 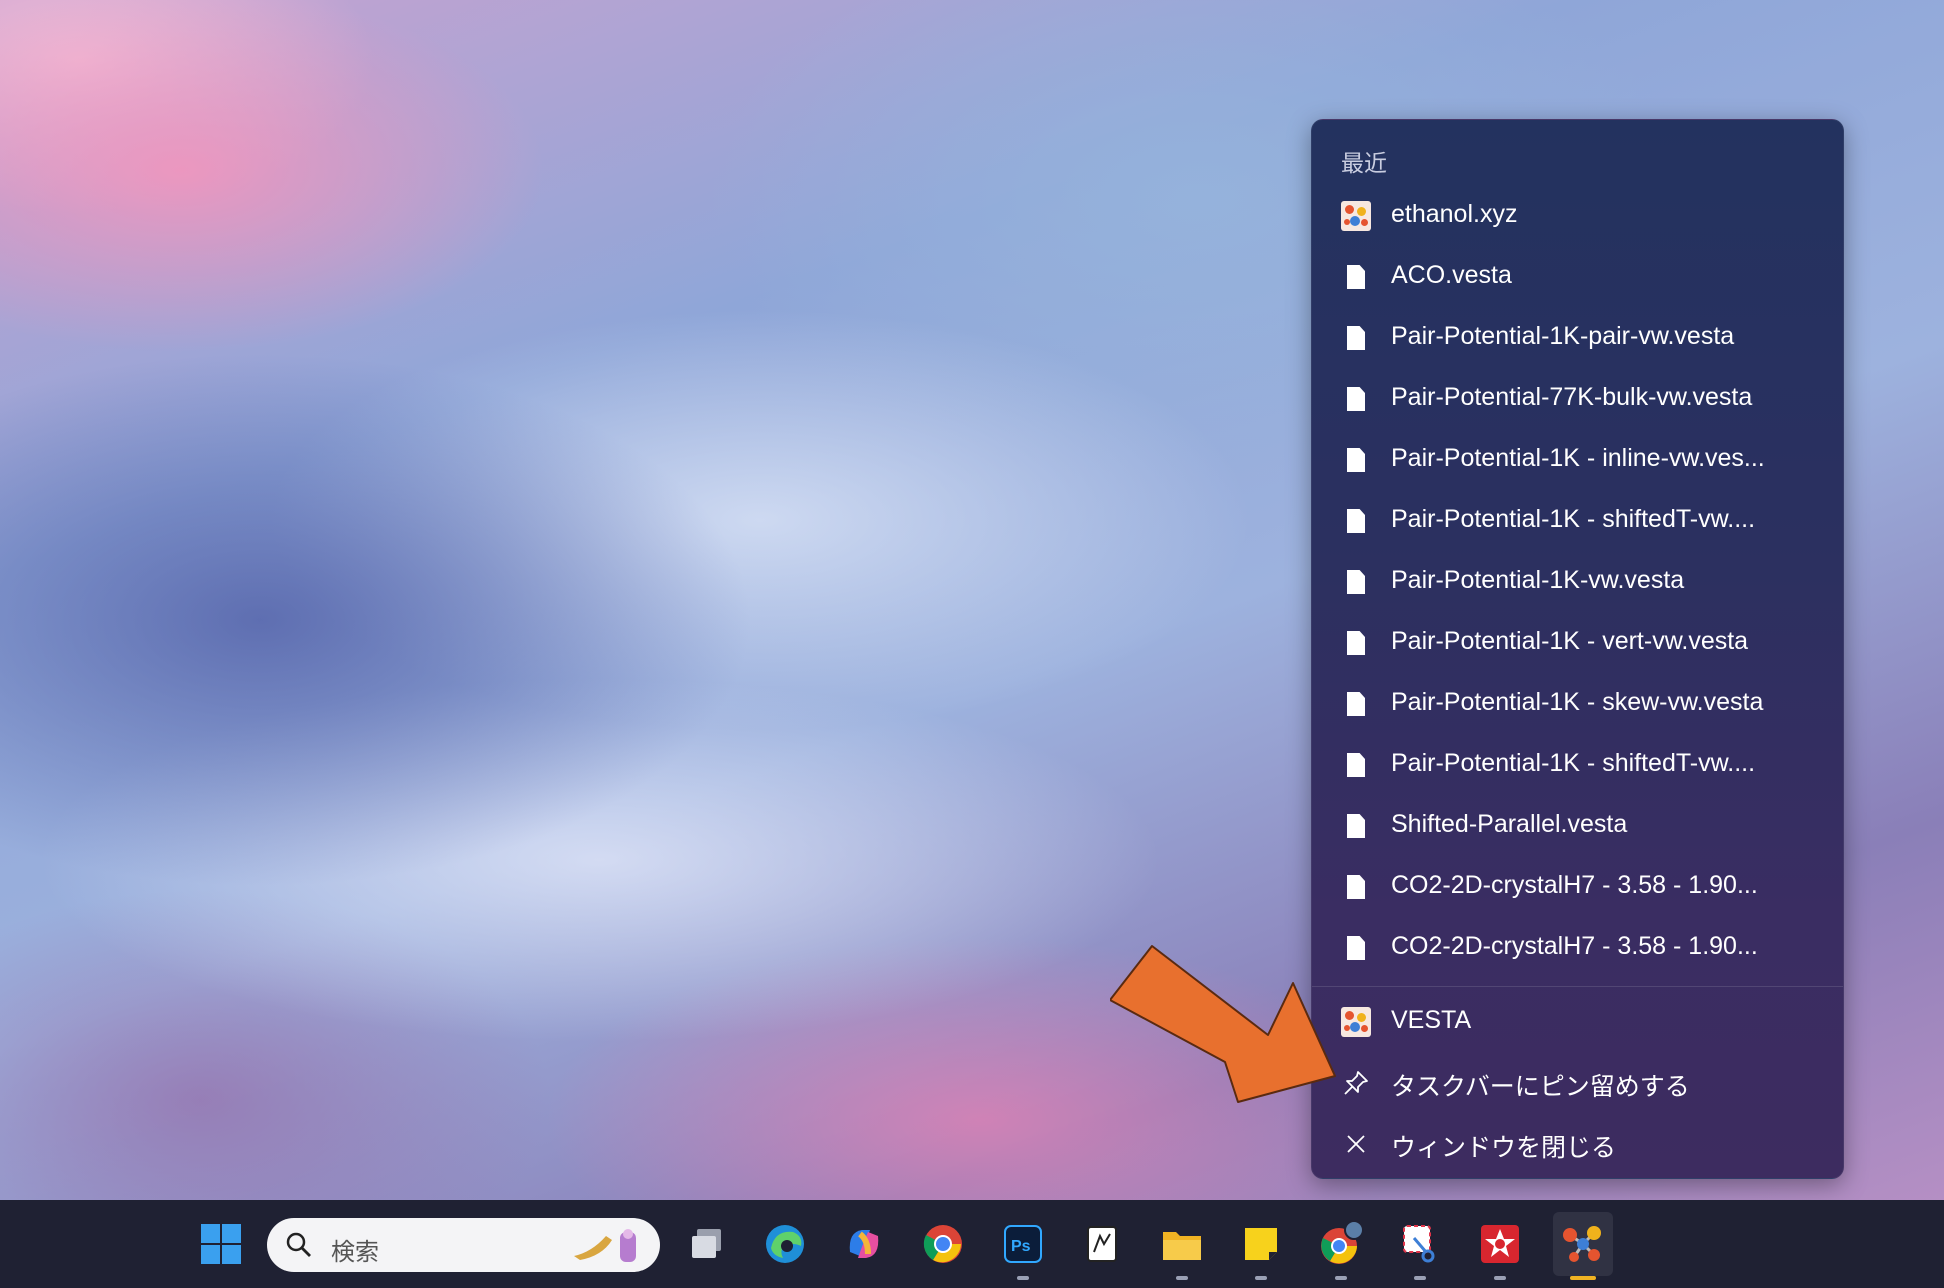 I want to click on edge-button, so click(x=785, y=1244).